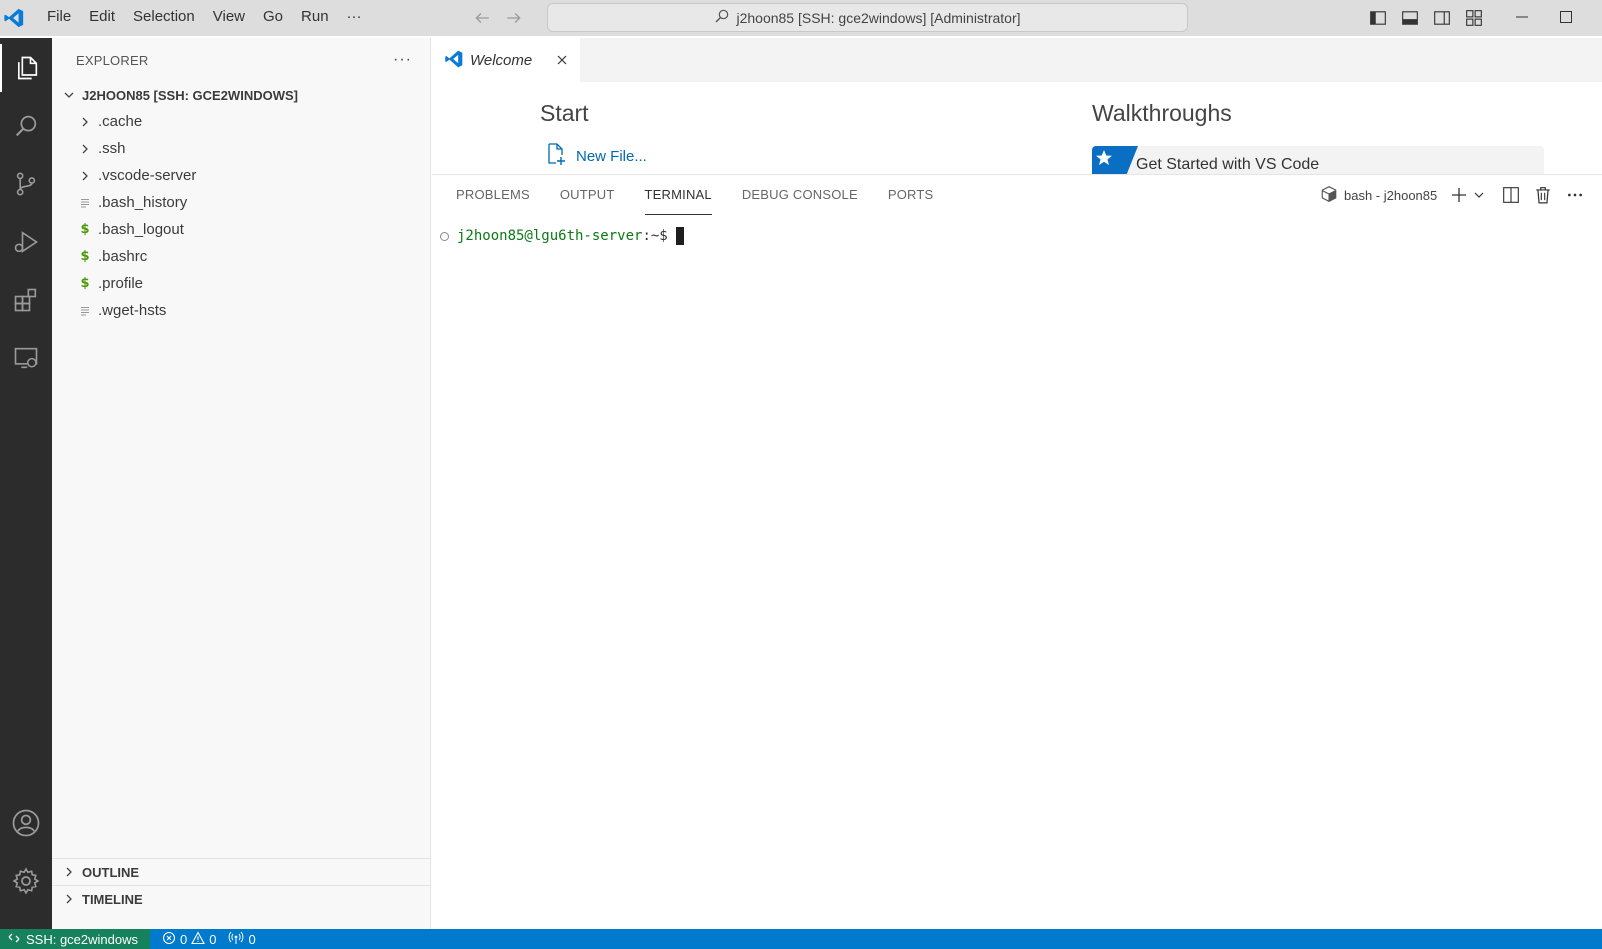 This screenshot has height=949, width=1602. I want to click on run-and-debug-icon, so click(26, 242).